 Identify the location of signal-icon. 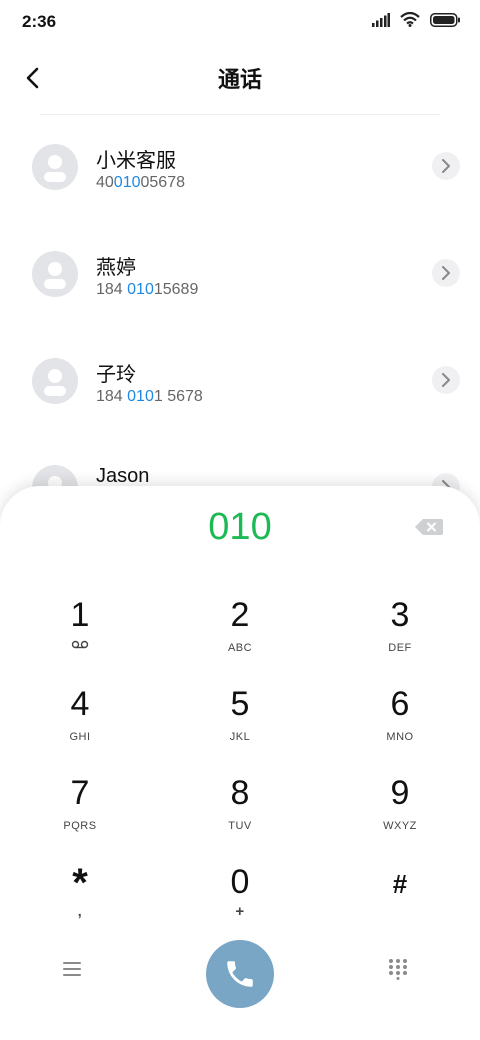
(381, 19).